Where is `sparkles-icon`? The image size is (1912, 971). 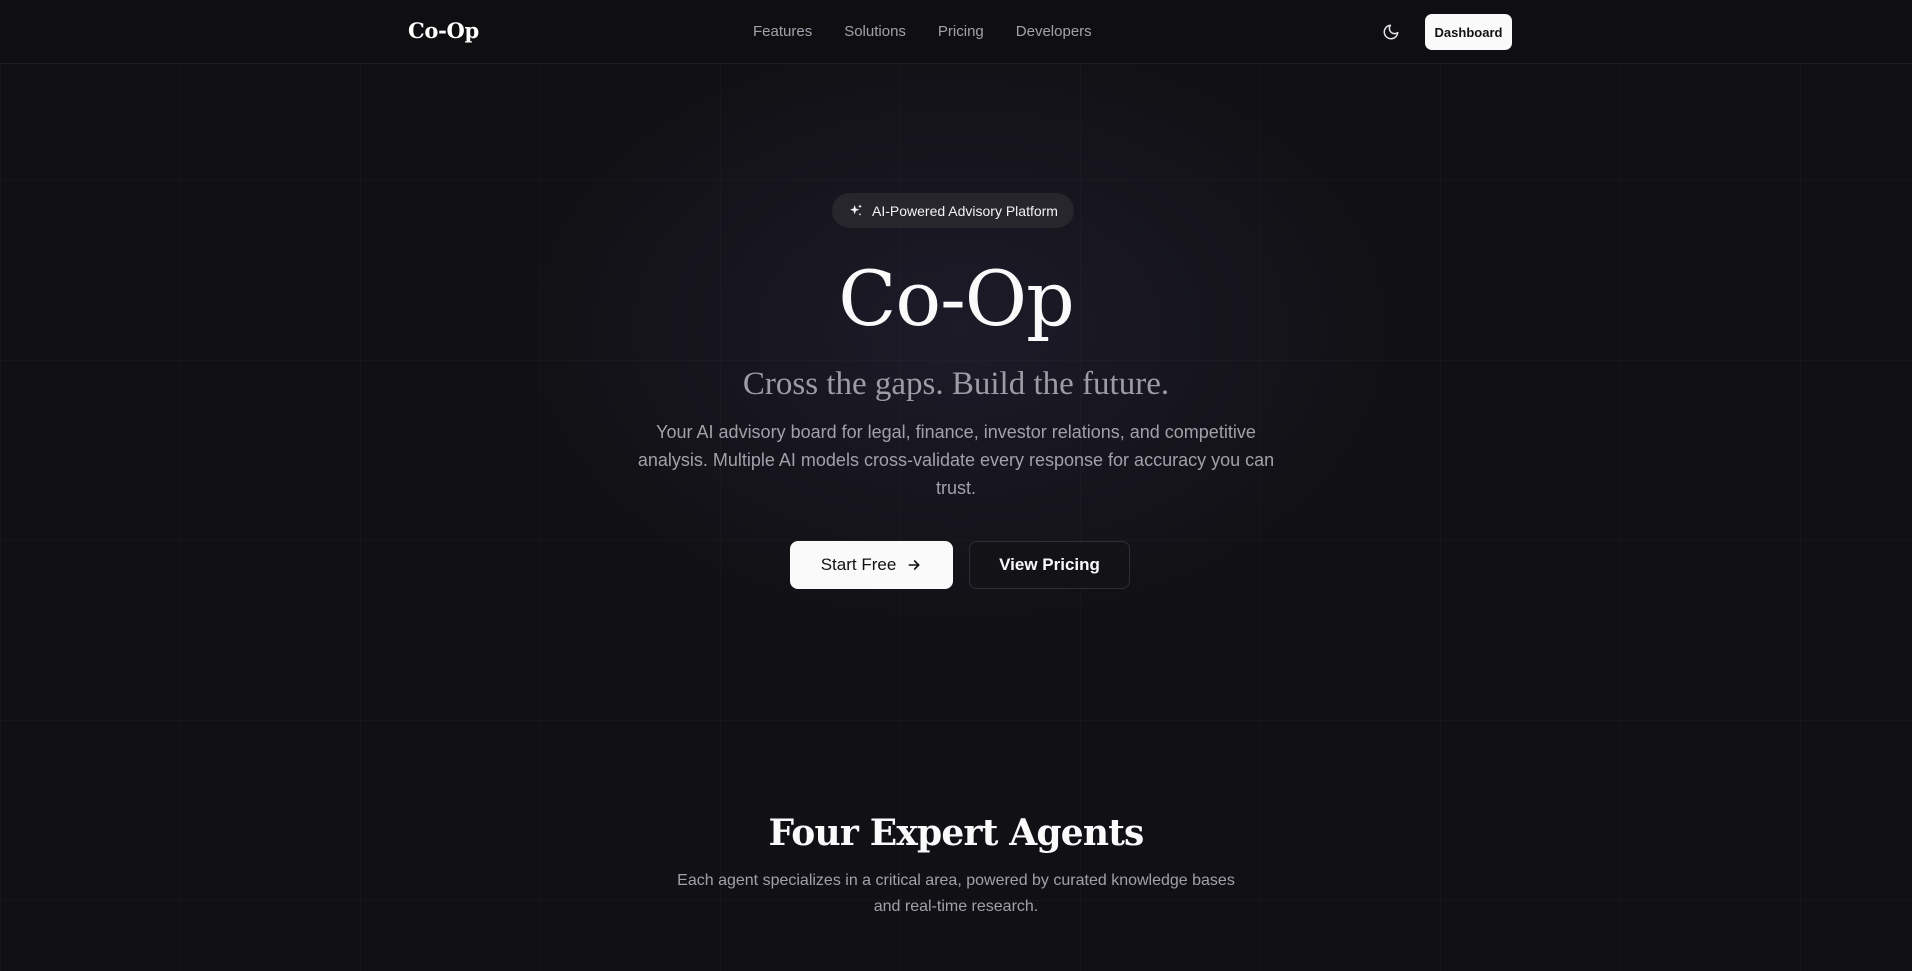 sparkles-icon is located at coordinates (856, 211).